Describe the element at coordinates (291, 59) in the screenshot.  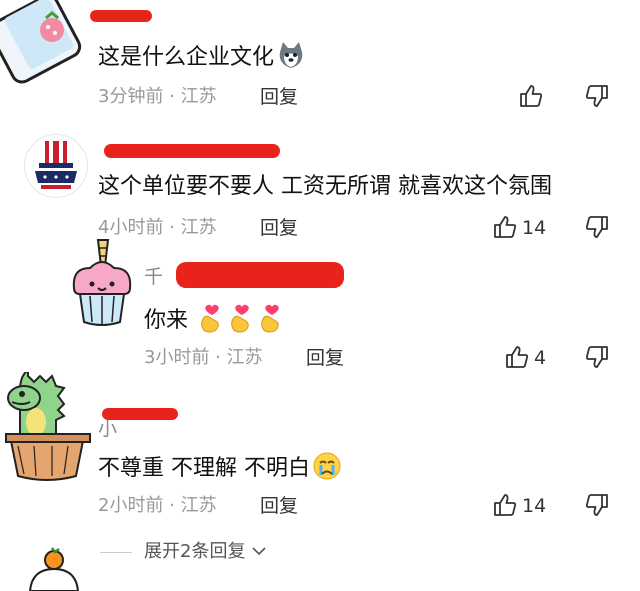
I see `husky-emoji-icon` at that location.